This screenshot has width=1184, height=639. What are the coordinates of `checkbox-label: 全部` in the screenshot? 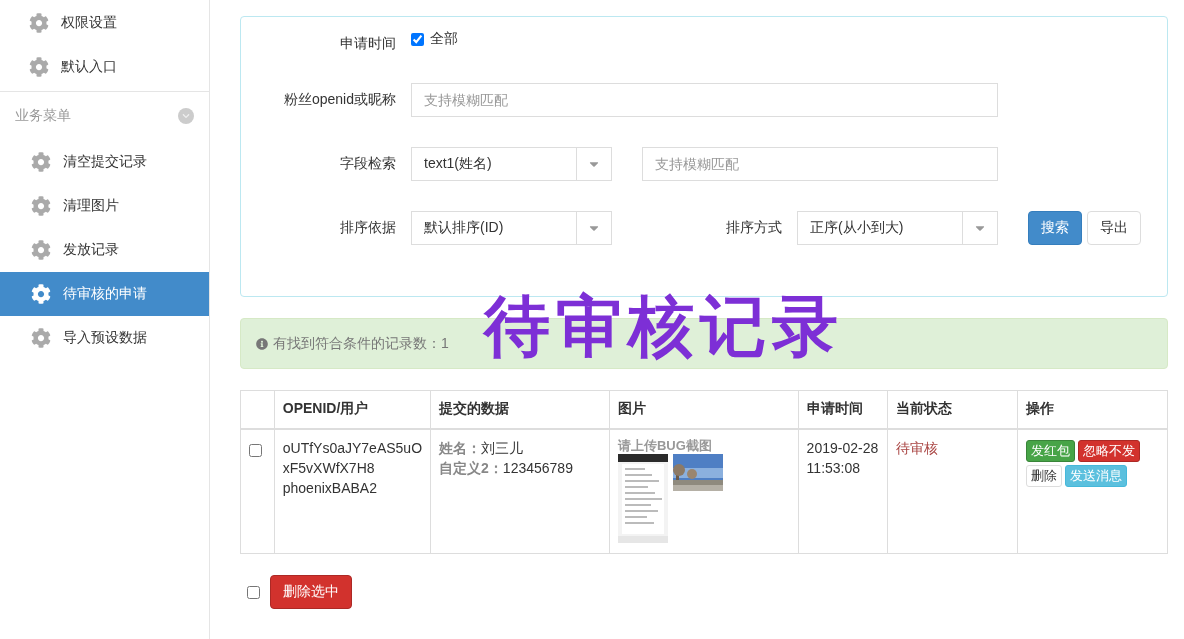 It's located at (444, 39).